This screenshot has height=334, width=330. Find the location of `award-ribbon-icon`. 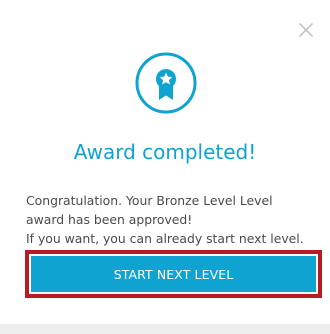

award-ribbon-icon is located at coordinates (166, 83).